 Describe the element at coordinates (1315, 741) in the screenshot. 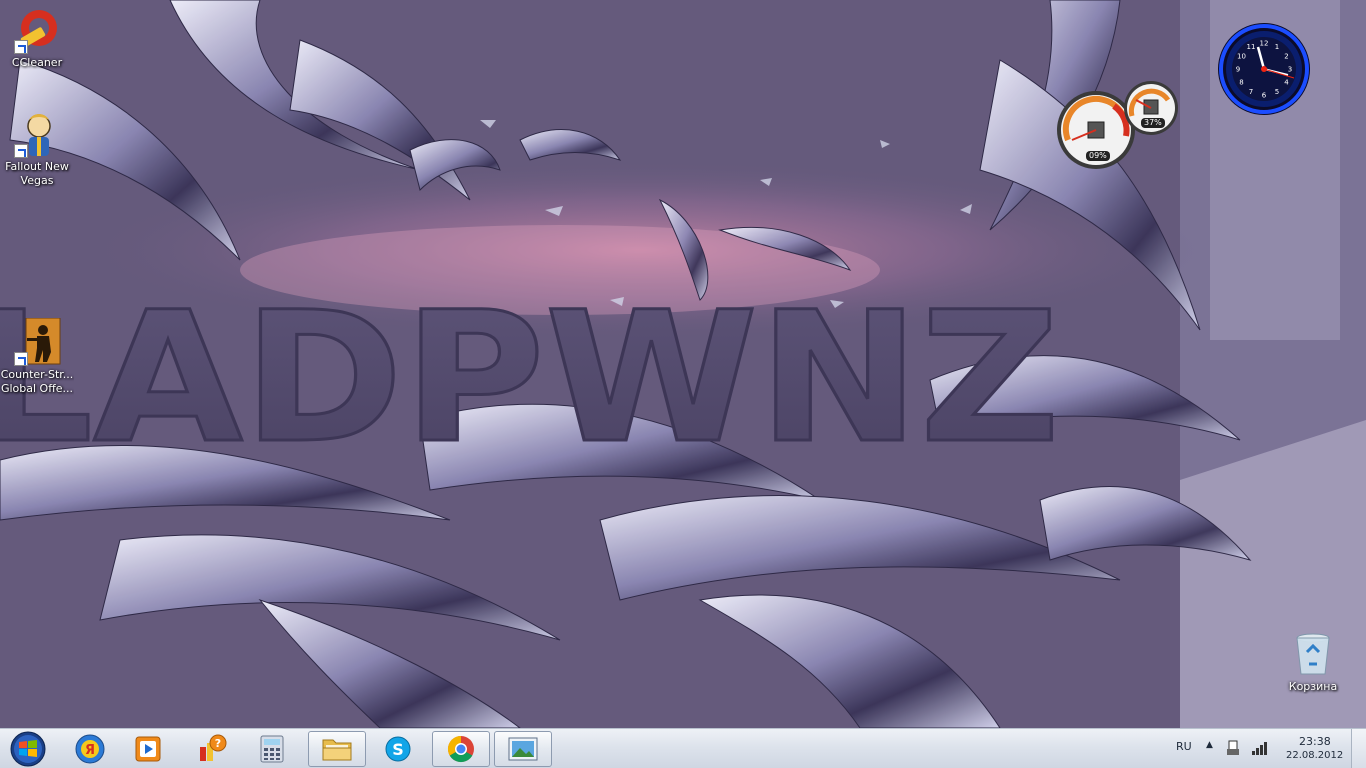

I see `clock-time: 23:38` at that location.